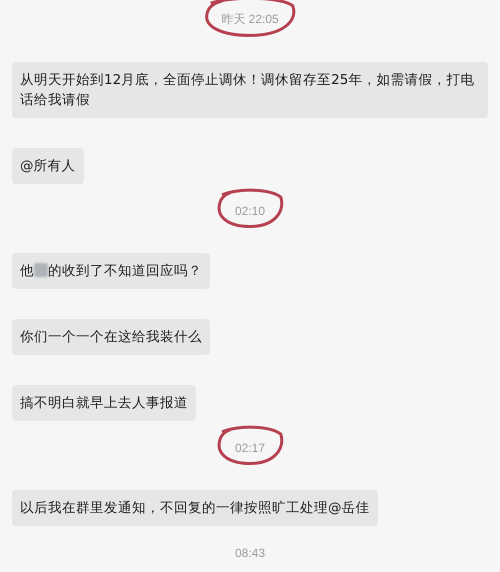 The image size is (500, 572). I want to click on blurred-text, so click(41, 270).